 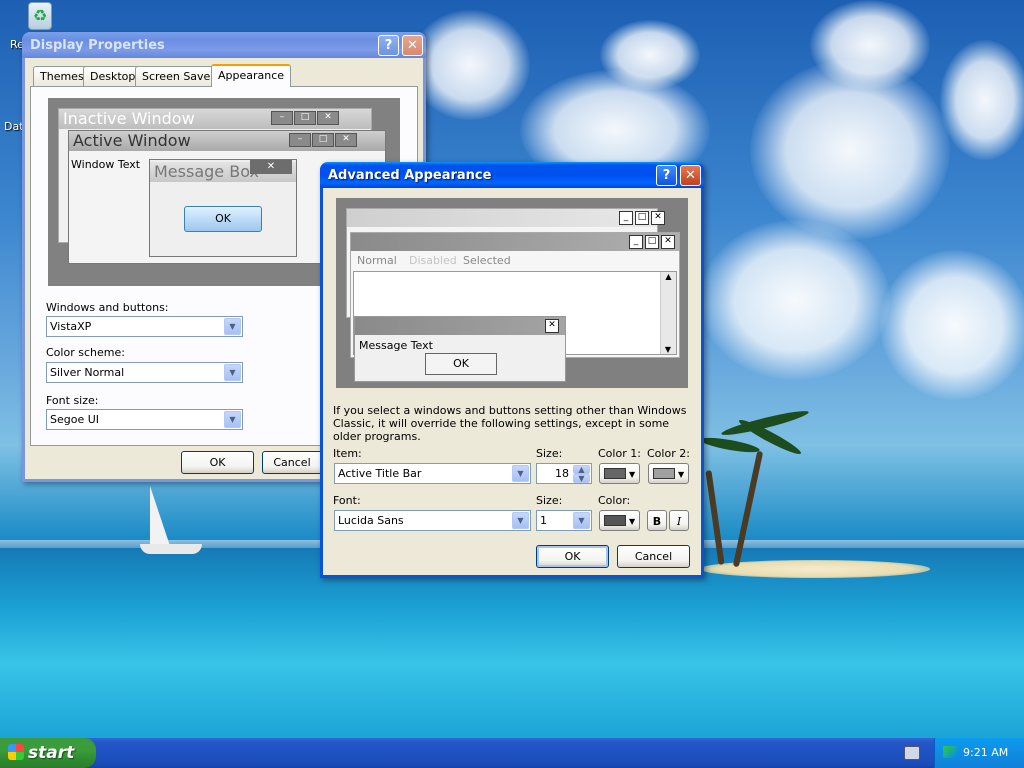 What do you see at coordinates (581, 469) in the screenshot?
I see `spin-up-icon: ▲` at bounding box center [581, 469].